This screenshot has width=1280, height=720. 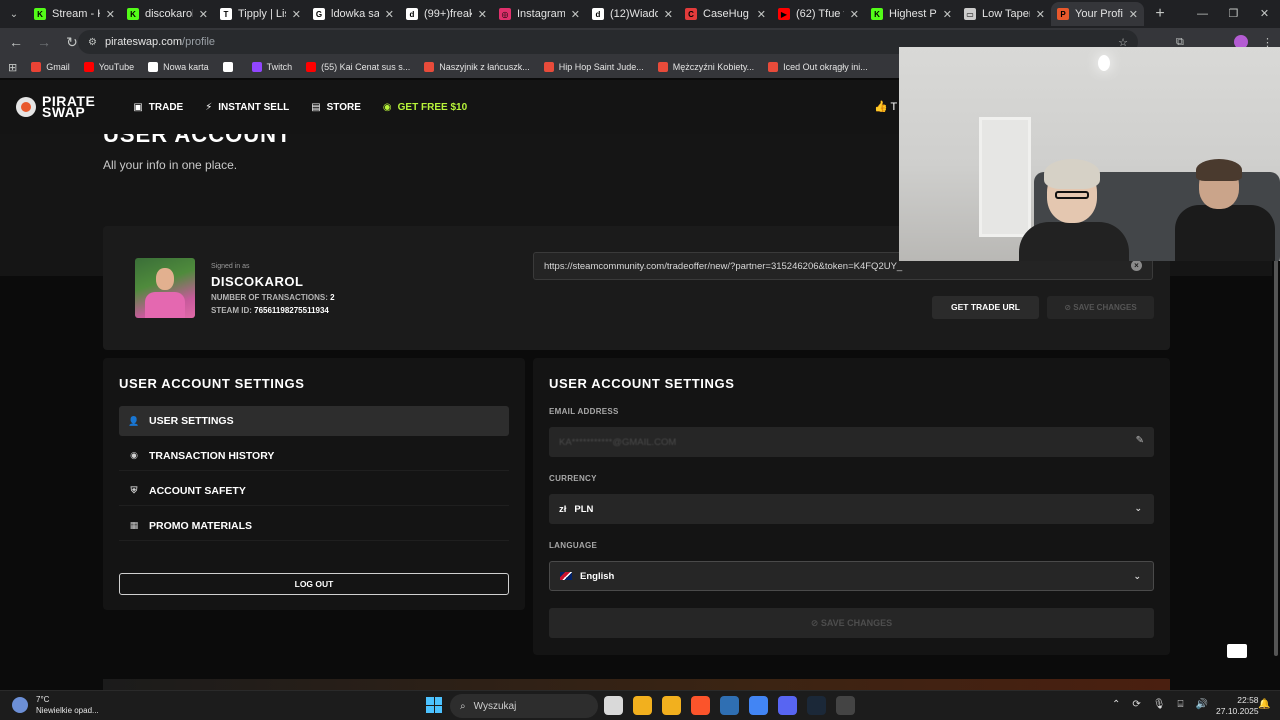 What do you see at coordinates (1136, 704) in the screenshot?
I see `sync-icon: ⟳` at bounding box center [1136, 704].